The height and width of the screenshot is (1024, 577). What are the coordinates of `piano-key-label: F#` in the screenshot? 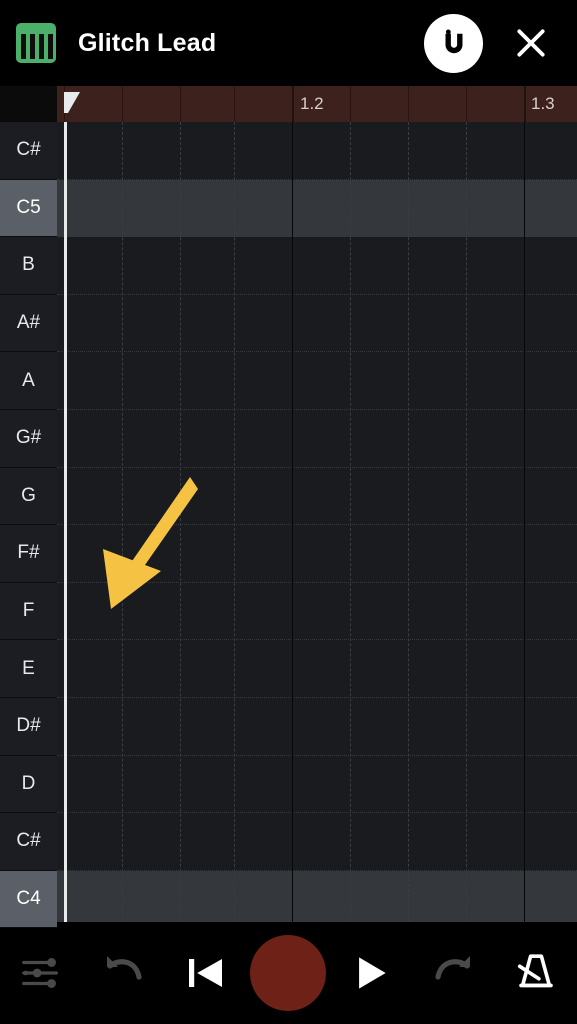 It's located at (28, 553).